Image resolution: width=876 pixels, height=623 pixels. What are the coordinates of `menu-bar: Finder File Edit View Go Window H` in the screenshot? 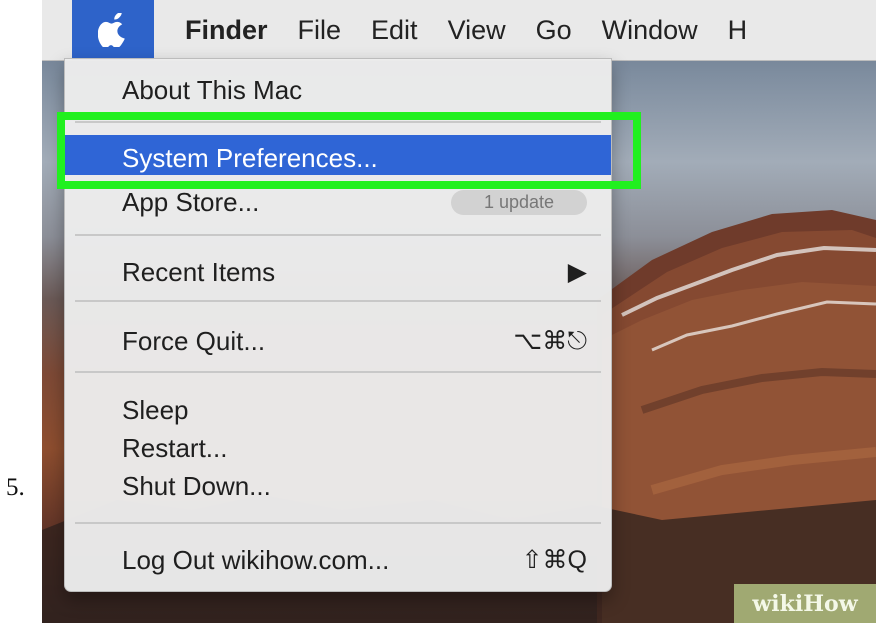 It's located at (459, 30).